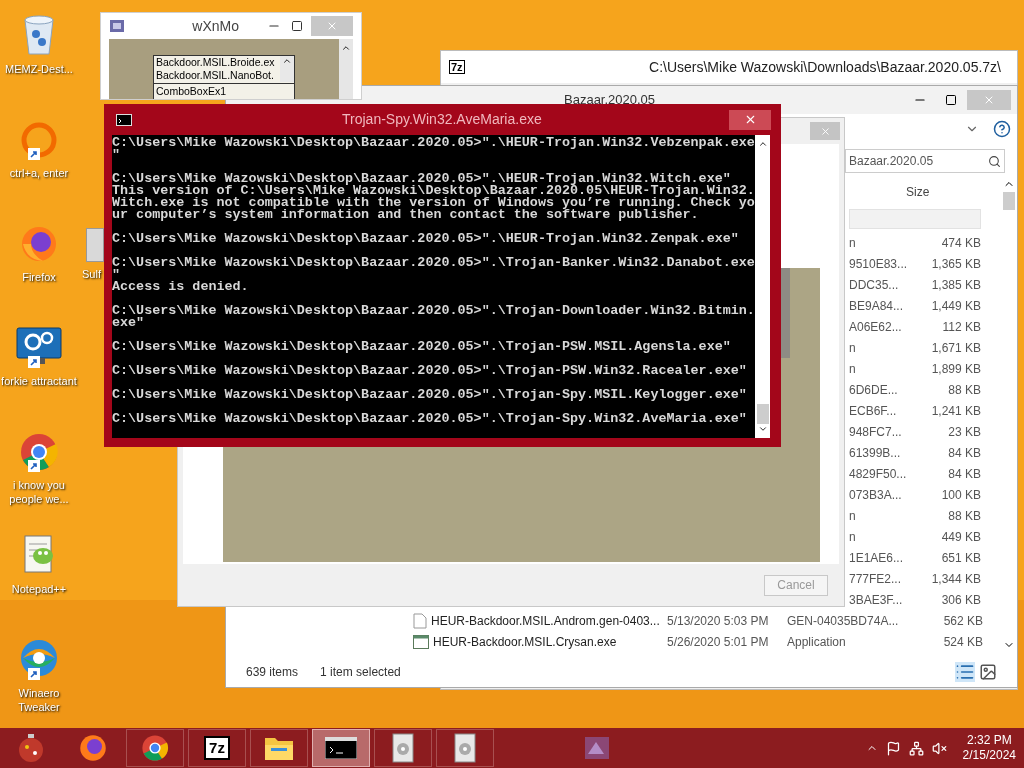 Image resolution: width=1024 pixels, height=768 pixels. I want to click on console-line: ur computer’s system information and then contact the software publisher., so click(406, 215).